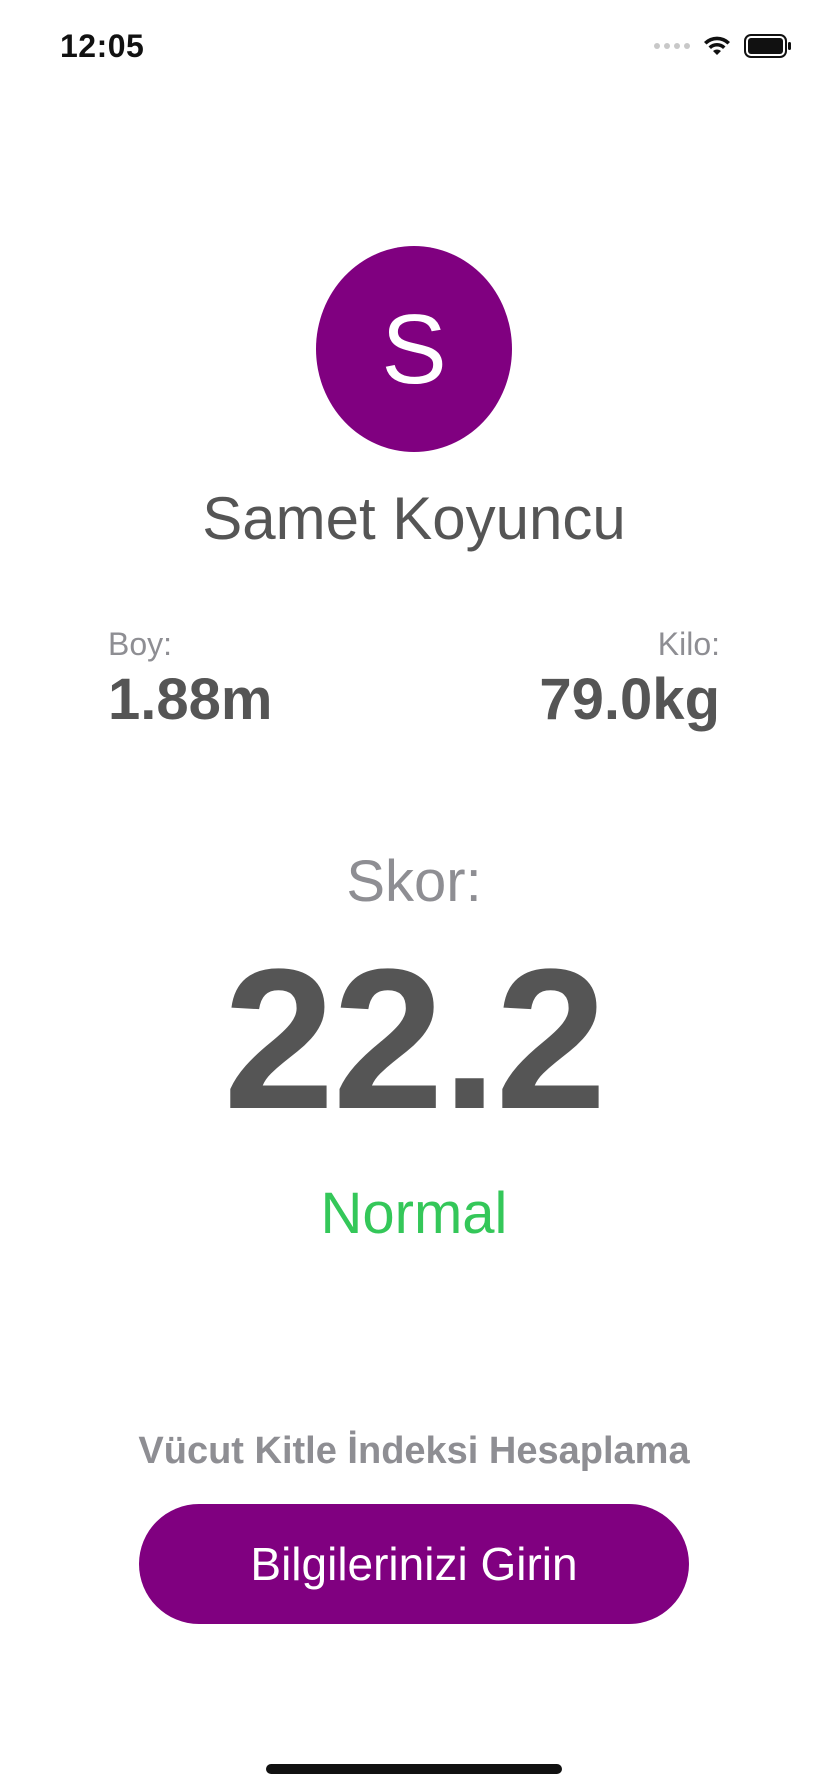  What do you see at coordinates (414, 1039) in the screenshot?
I see `score-value: 22.2` at bounding box center [414, 1039].